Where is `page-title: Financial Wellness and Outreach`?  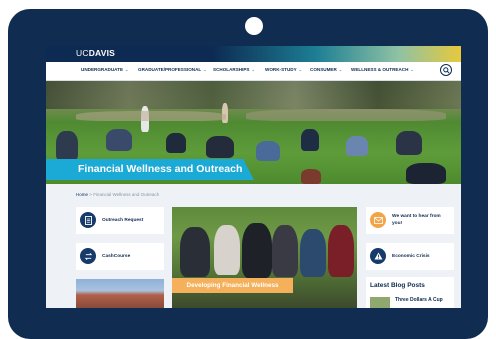
page-title: Financial Wellness and Outreach is located at coordinates (160, 169).